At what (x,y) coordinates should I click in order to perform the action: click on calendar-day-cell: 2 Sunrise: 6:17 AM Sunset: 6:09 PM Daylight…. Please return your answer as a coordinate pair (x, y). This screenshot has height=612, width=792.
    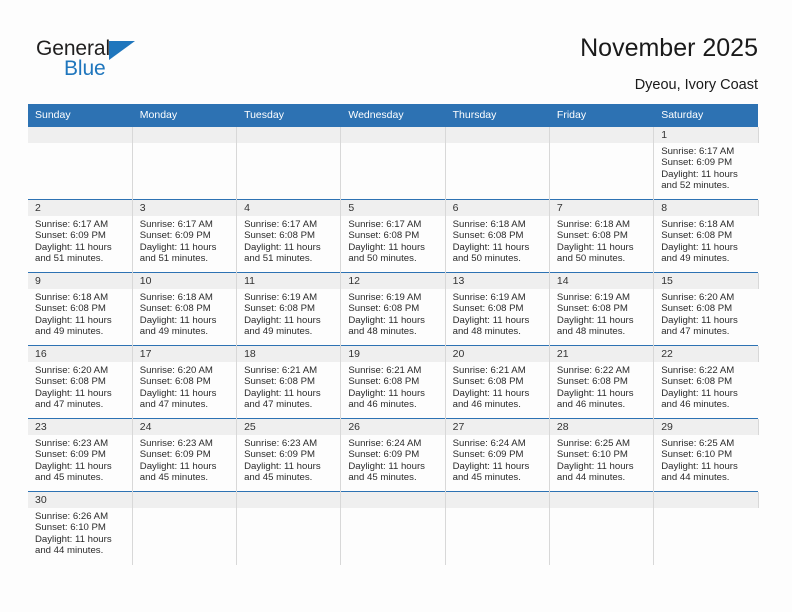
    Looking at the image, I should click on (80, 236).